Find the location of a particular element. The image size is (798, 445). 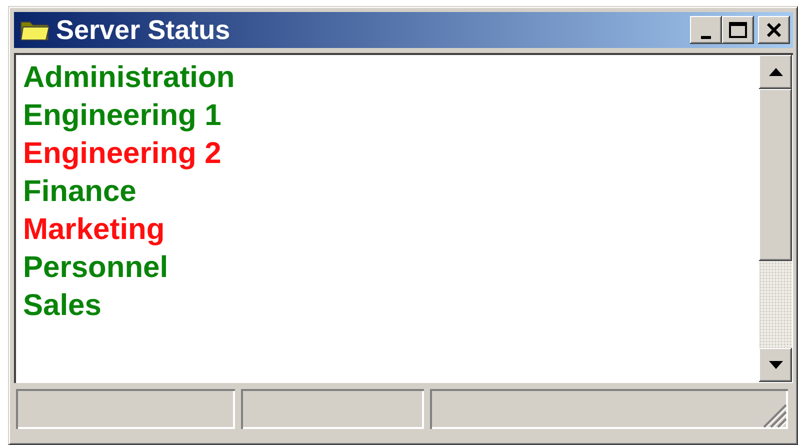

server-name: Administration is located at coordinates (129, 78).